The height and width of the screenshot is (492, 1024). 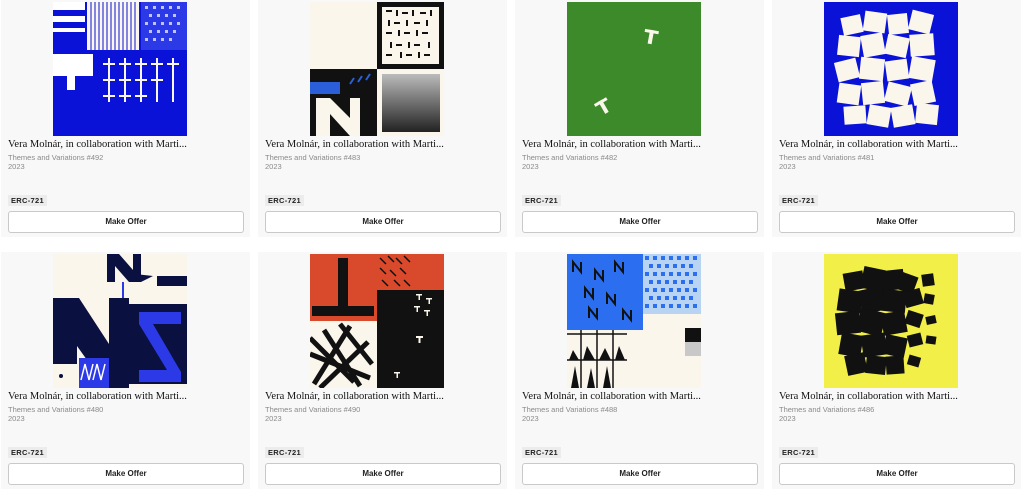 What do you see at coordinates (313, 409) in the screenshot?
I see `card-subtitle: Themes and Variations #490` at bounding box center [313, 409].